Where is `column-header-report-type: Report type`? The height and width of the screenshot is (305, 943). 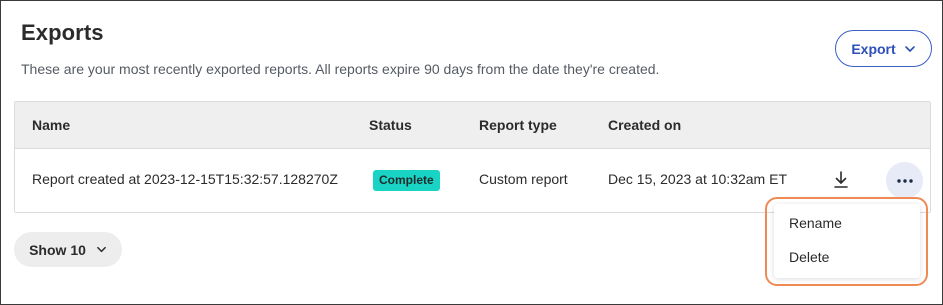
column-header-report-type: Report type is located at coordinates (518, 125).